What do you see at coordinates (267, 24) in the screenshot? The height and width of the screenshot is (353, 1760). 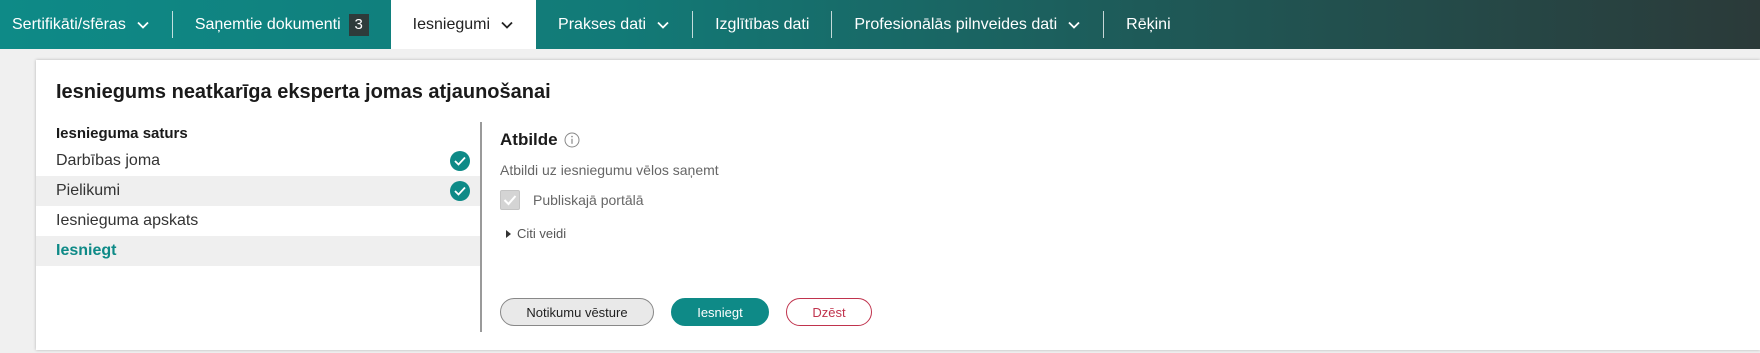 I see `nav-item-label: Saņemtie dokumenti` at bounding box center [267, 24].